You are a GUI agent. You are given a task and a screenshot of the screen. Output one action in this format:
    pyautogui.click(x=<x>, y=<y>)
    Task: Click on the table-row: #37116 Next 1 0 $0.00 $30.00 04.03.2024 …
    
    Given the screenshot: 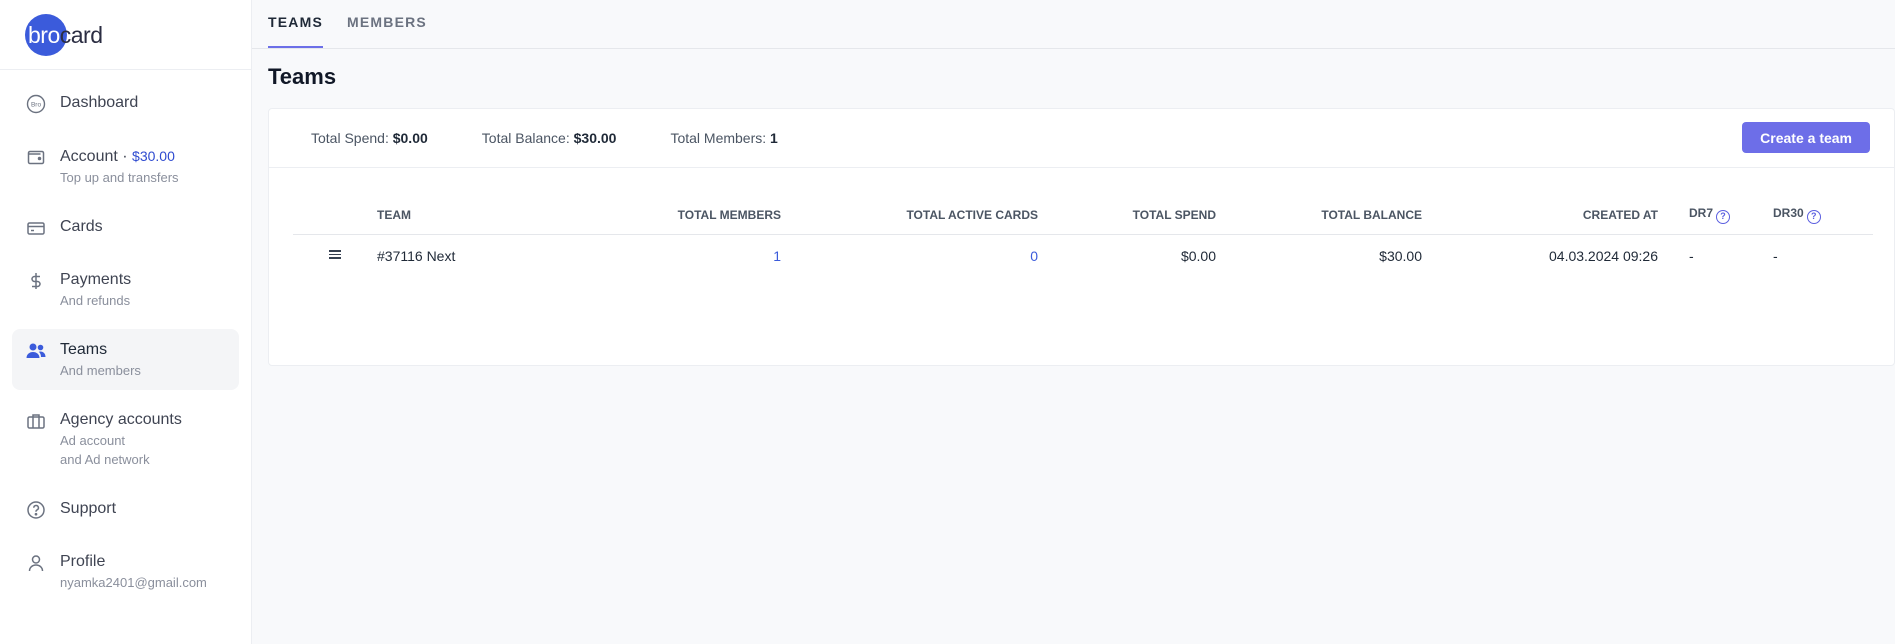 What is the action you would take?
    pyautogui.click(x=1083, y=255)
    